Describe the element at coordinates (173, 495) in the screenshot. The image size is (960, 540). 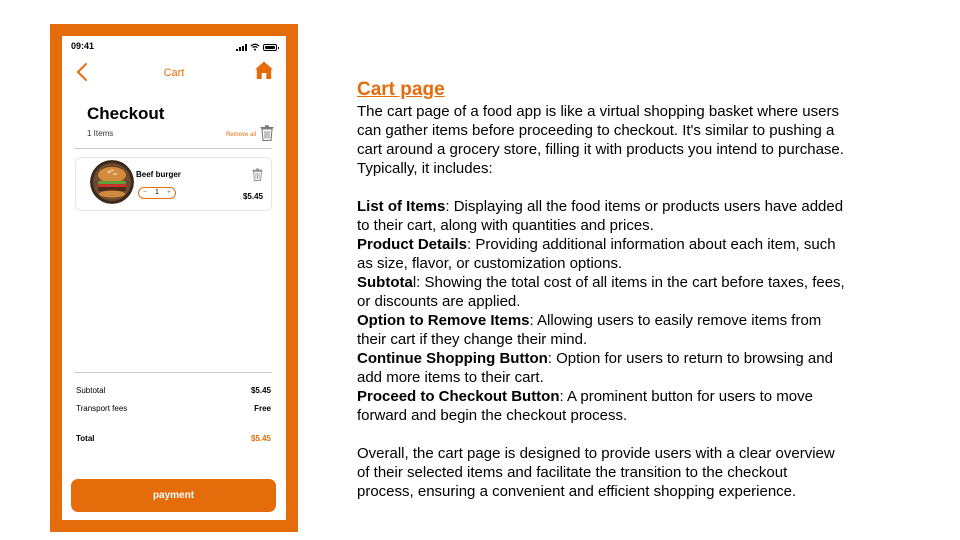
I see `payment-button: payment` at that location.